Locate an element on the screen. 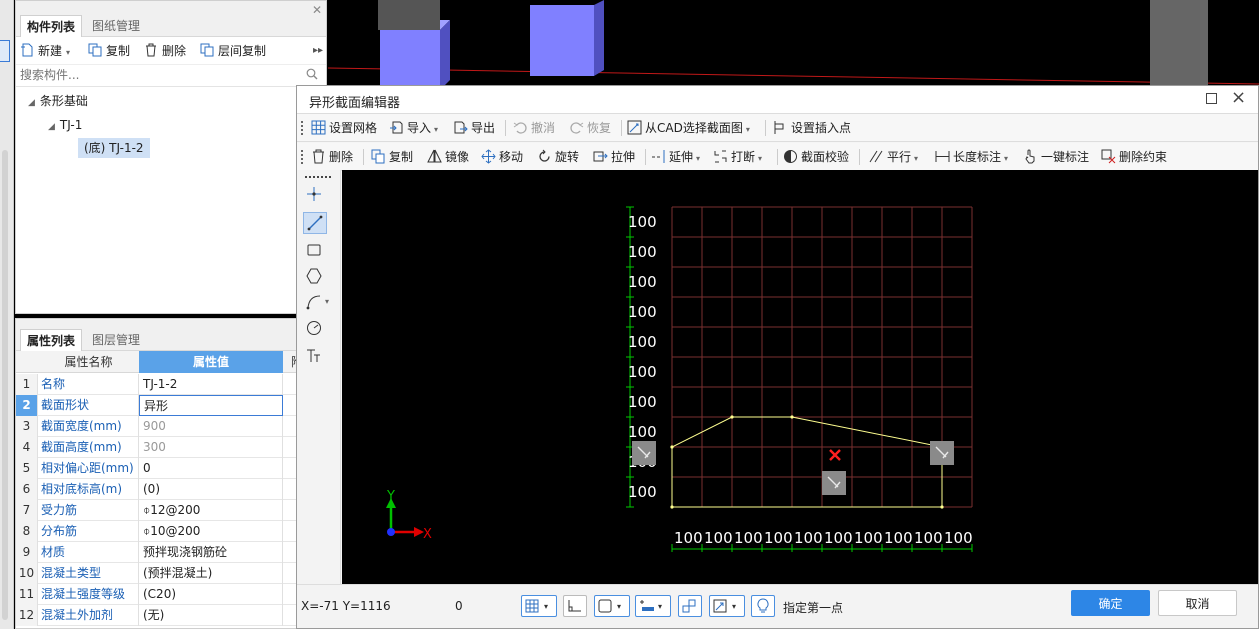 The image size is (1259, 629). line-tool-button is located at coordinates (315, 223).